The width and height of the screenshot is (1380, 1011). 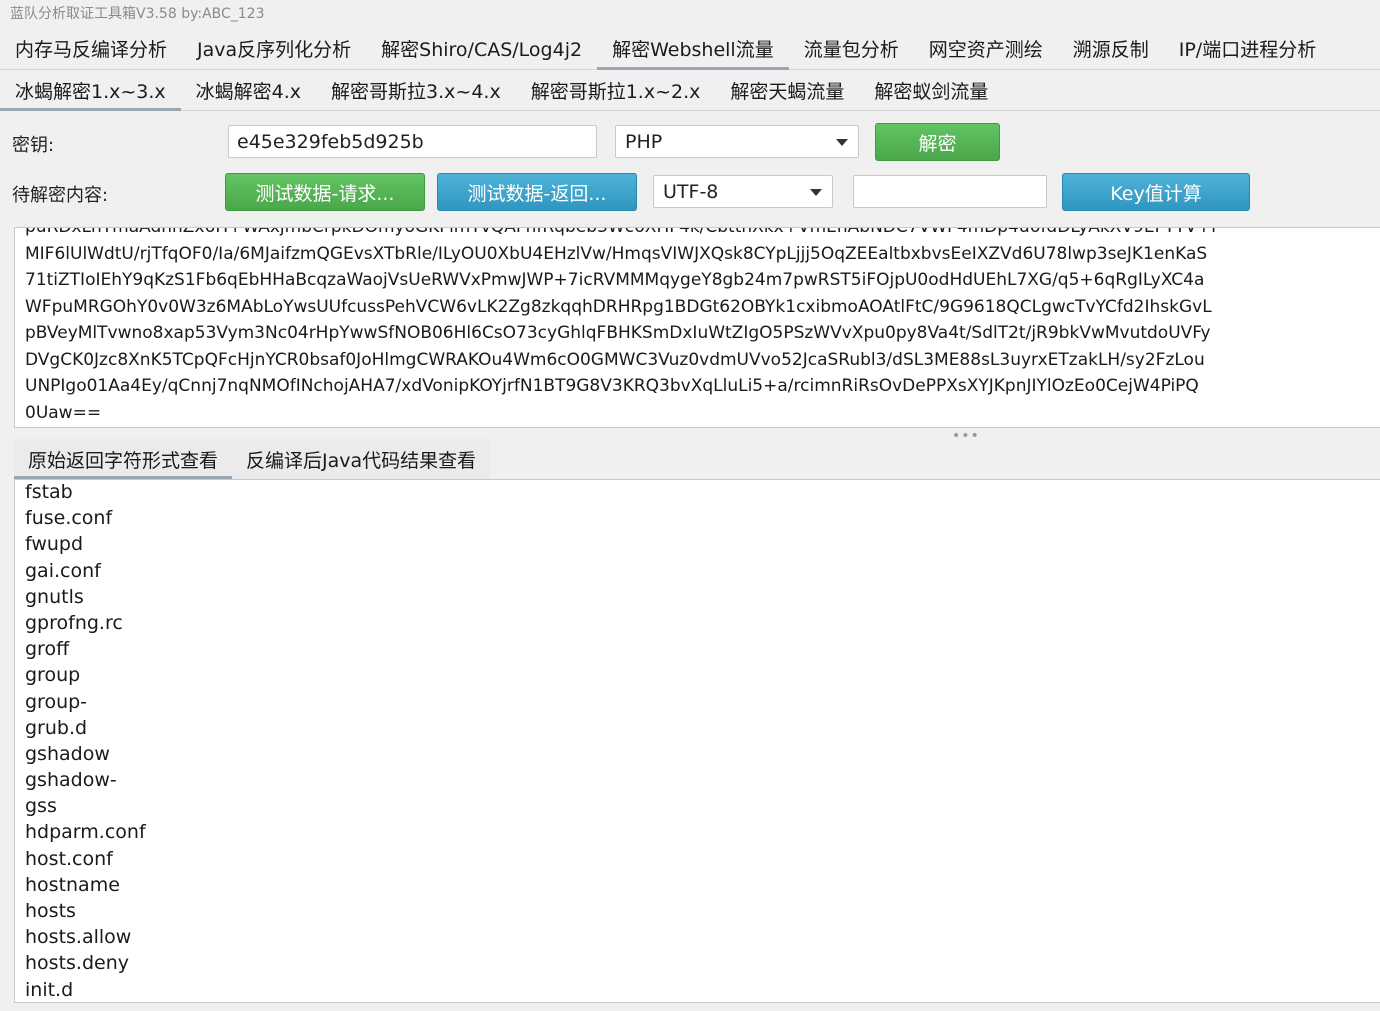 I want to click on key-input: e45e329feb5d925b, so click(x=412, y=141).